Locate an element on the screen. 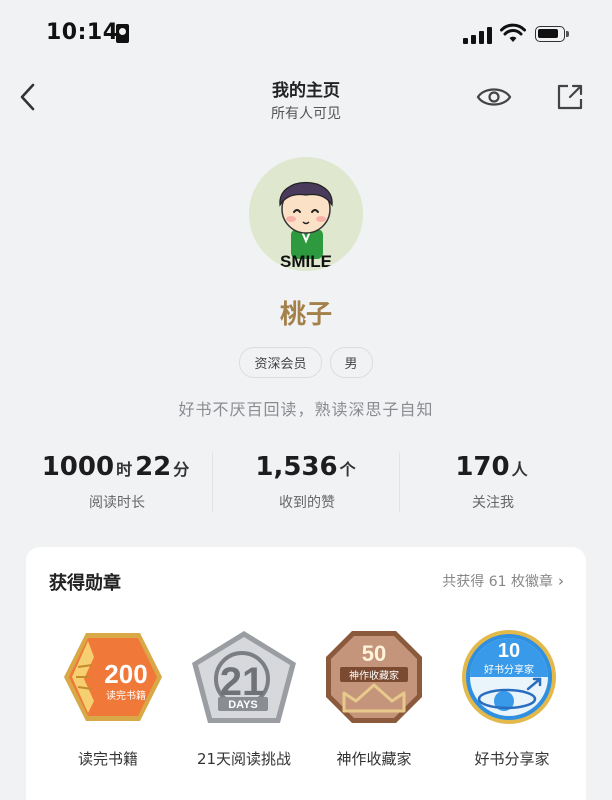 This screenshot has height=800, width=612. avatar-text: SMILE is located at coordinates (306, 261).